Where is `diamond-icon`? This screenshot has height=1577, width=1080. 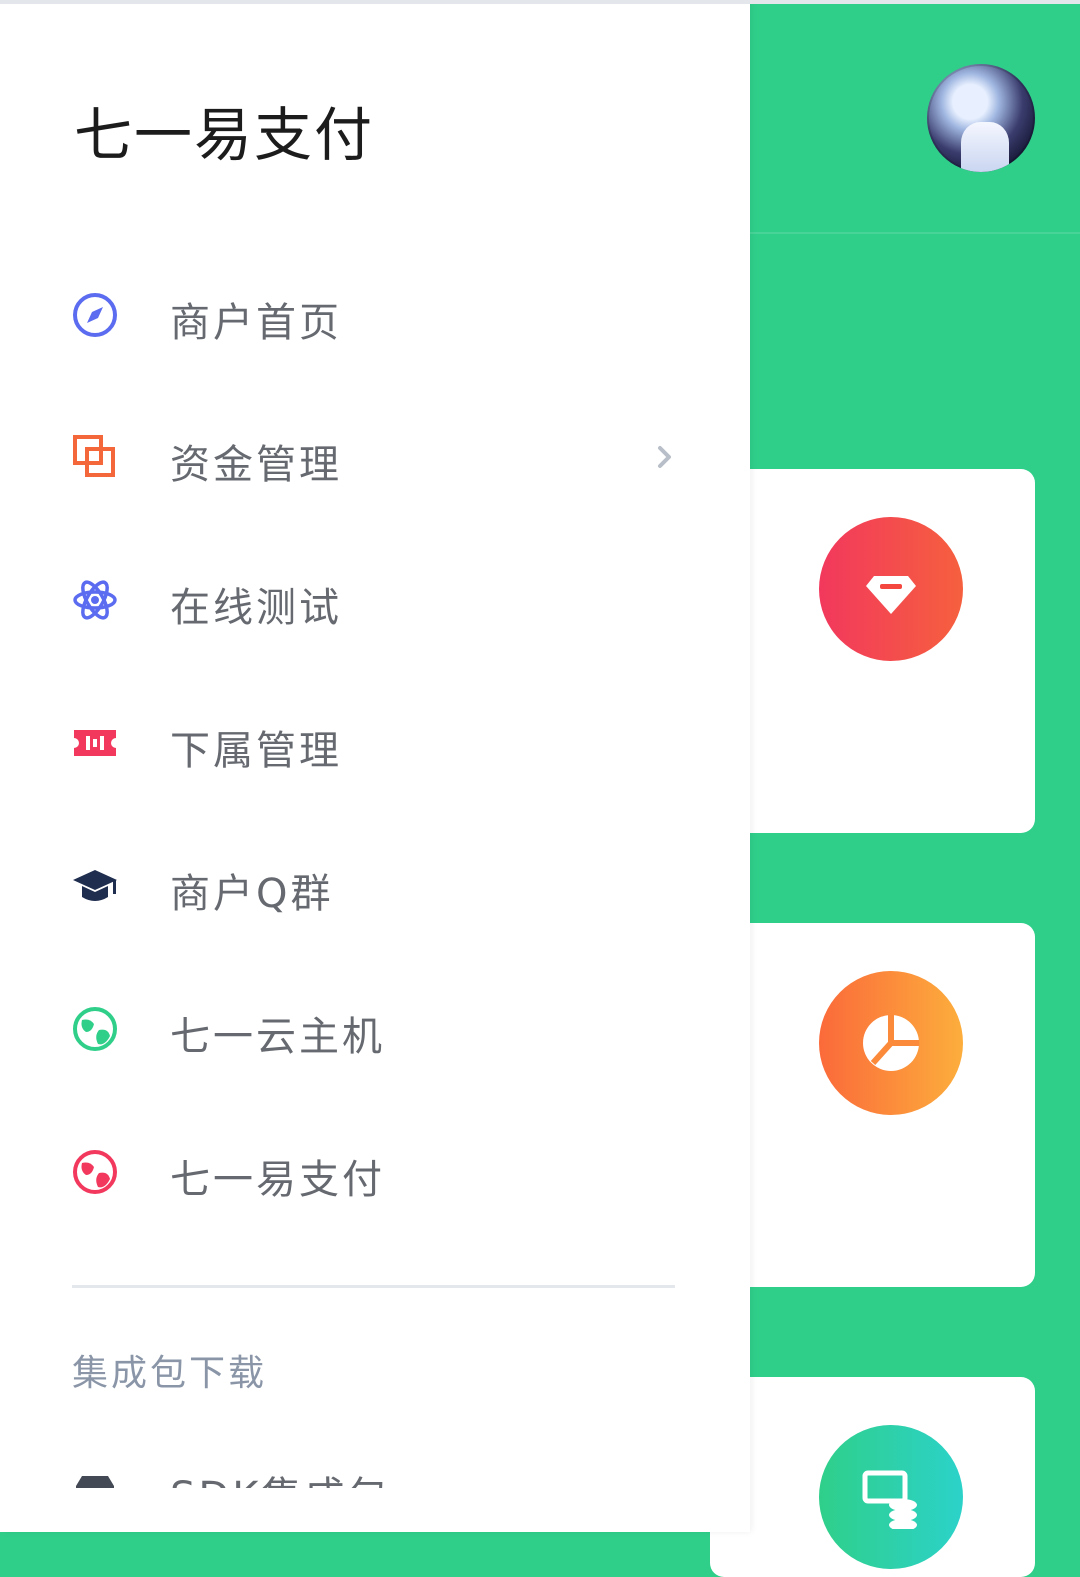 diamond-icon is located at coordinates (891, 589).